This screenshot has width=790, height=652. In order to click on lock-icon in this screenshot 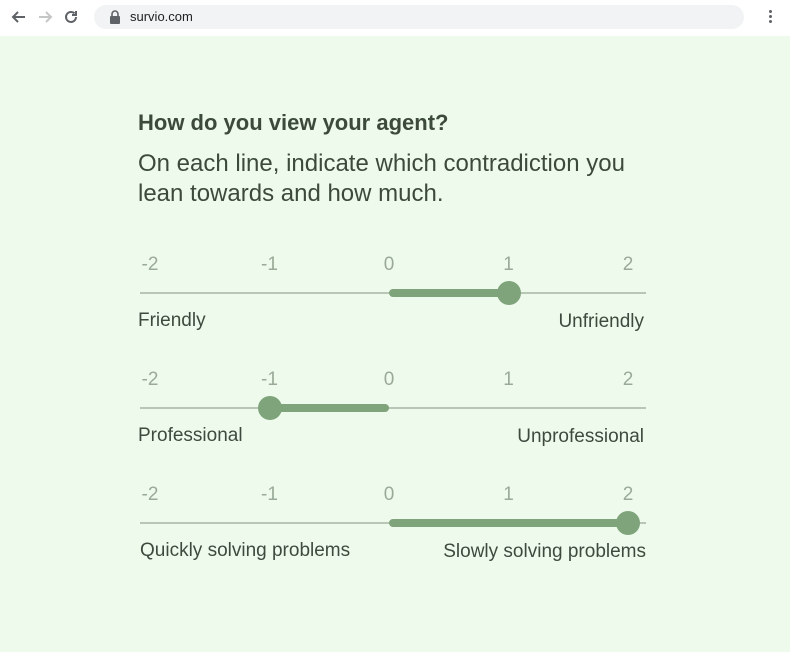, I will do `click(115, 17)`.